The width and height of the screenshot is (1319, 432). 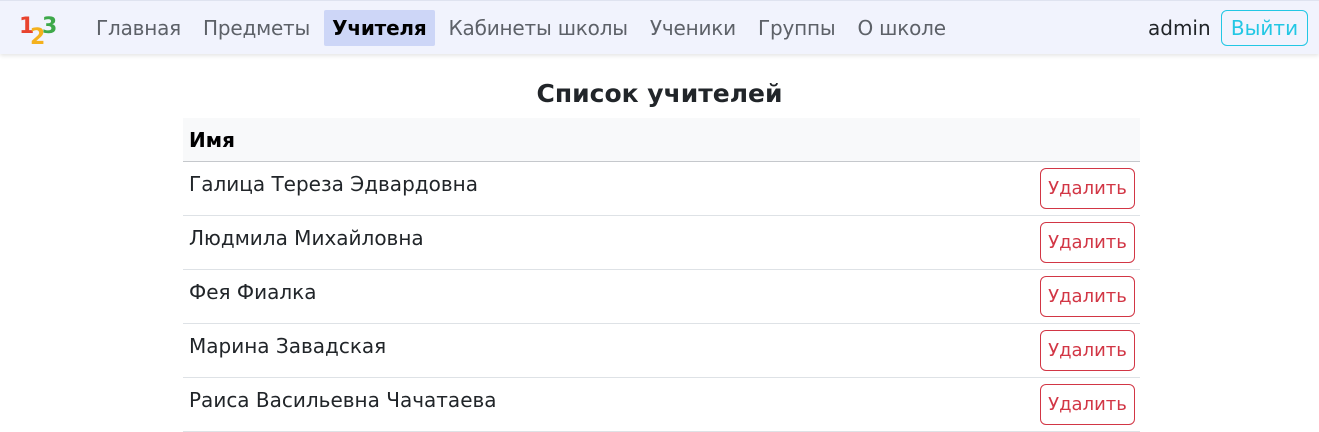 I want to click on table-row: Галица Тереза Эдвардовна Удалить, so click(x=661, y=189).